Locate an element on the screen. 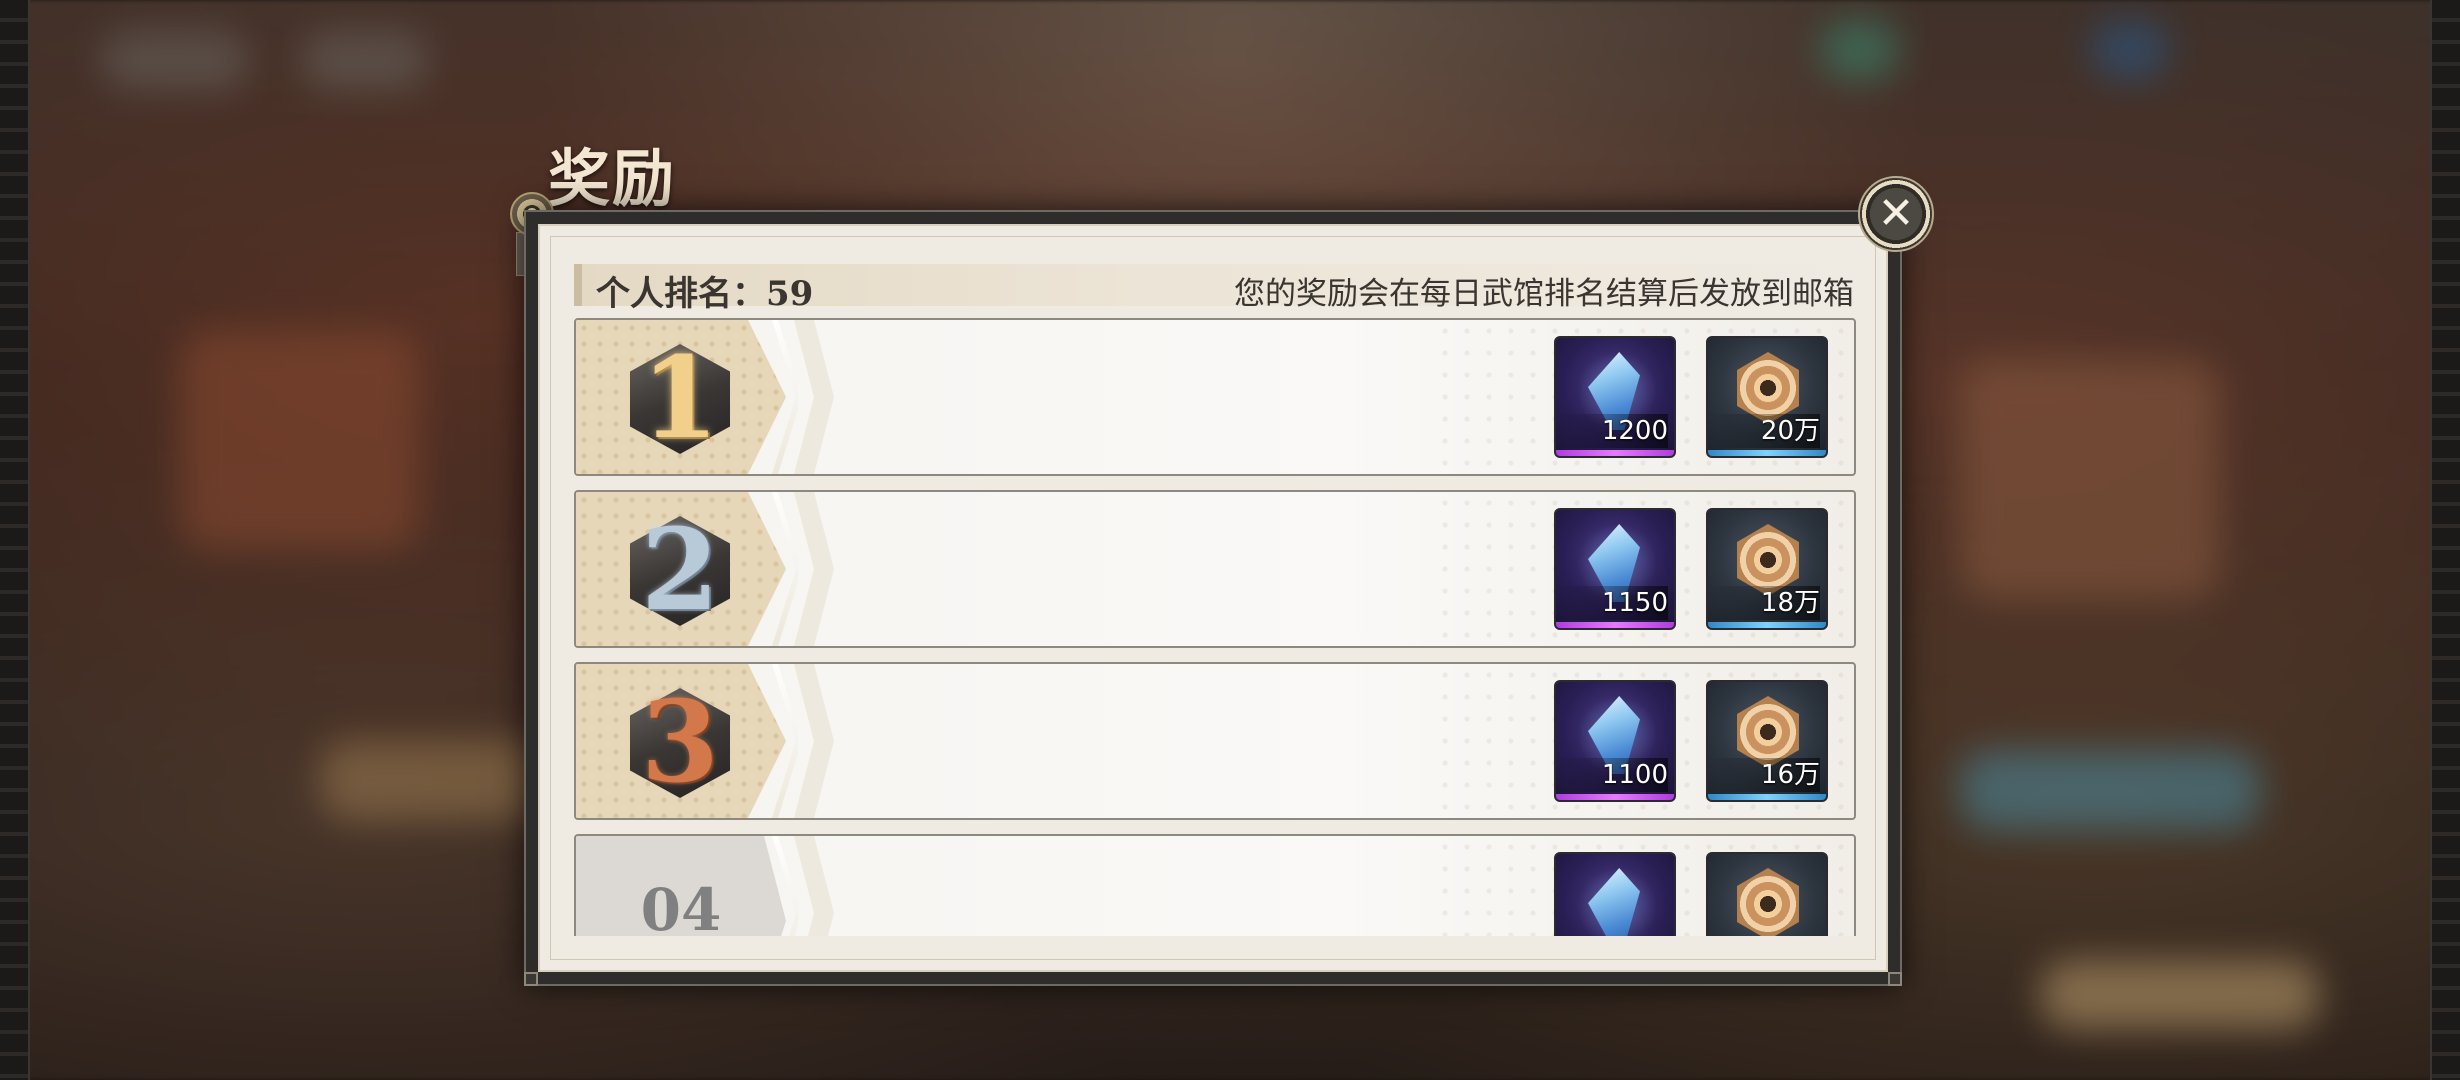 The image size is (2460, 1080). rank-number: 3 is located at coordinates (680, 742).